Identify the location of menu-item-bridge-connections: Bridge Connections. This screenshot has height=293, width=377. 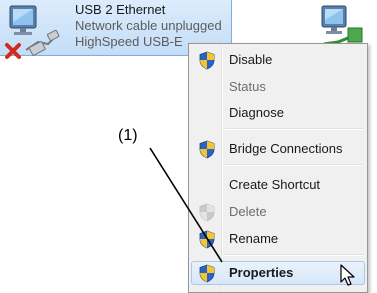
(278, 149).